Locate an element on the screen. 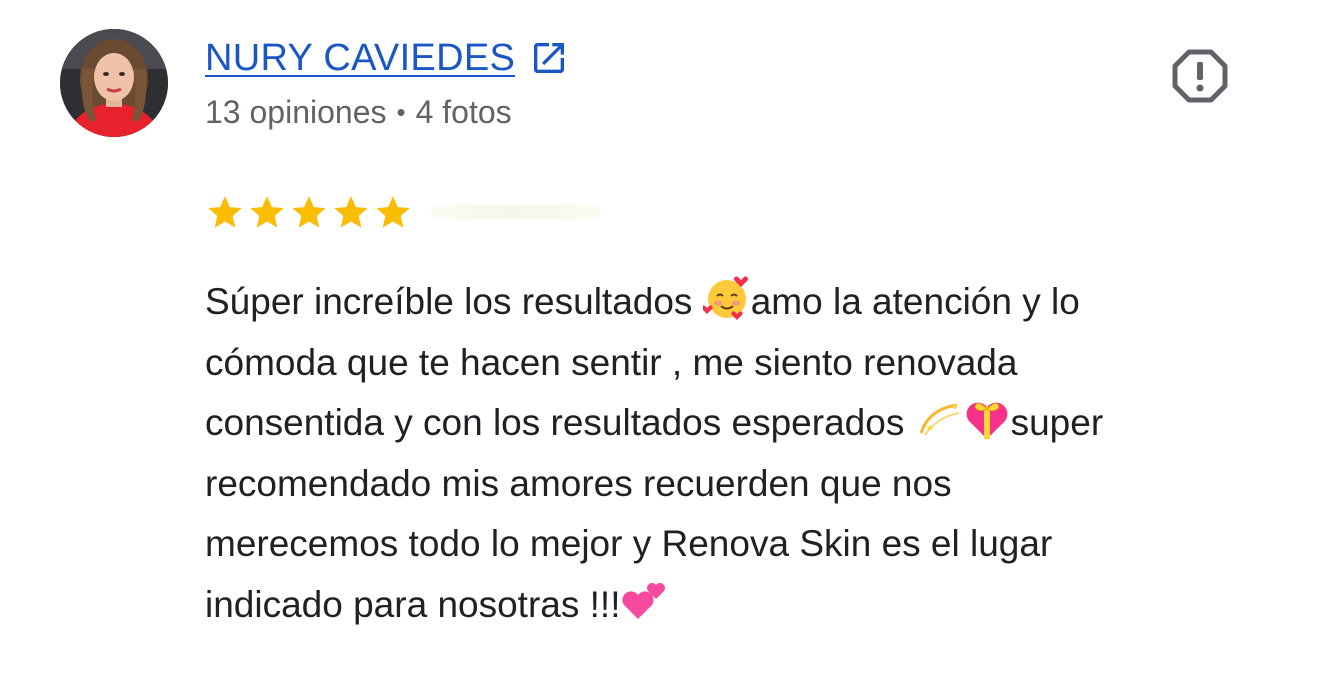 This screenshot has width=1320, height=688. photos-count: 4 fotos is located at coordinates (463, 112).